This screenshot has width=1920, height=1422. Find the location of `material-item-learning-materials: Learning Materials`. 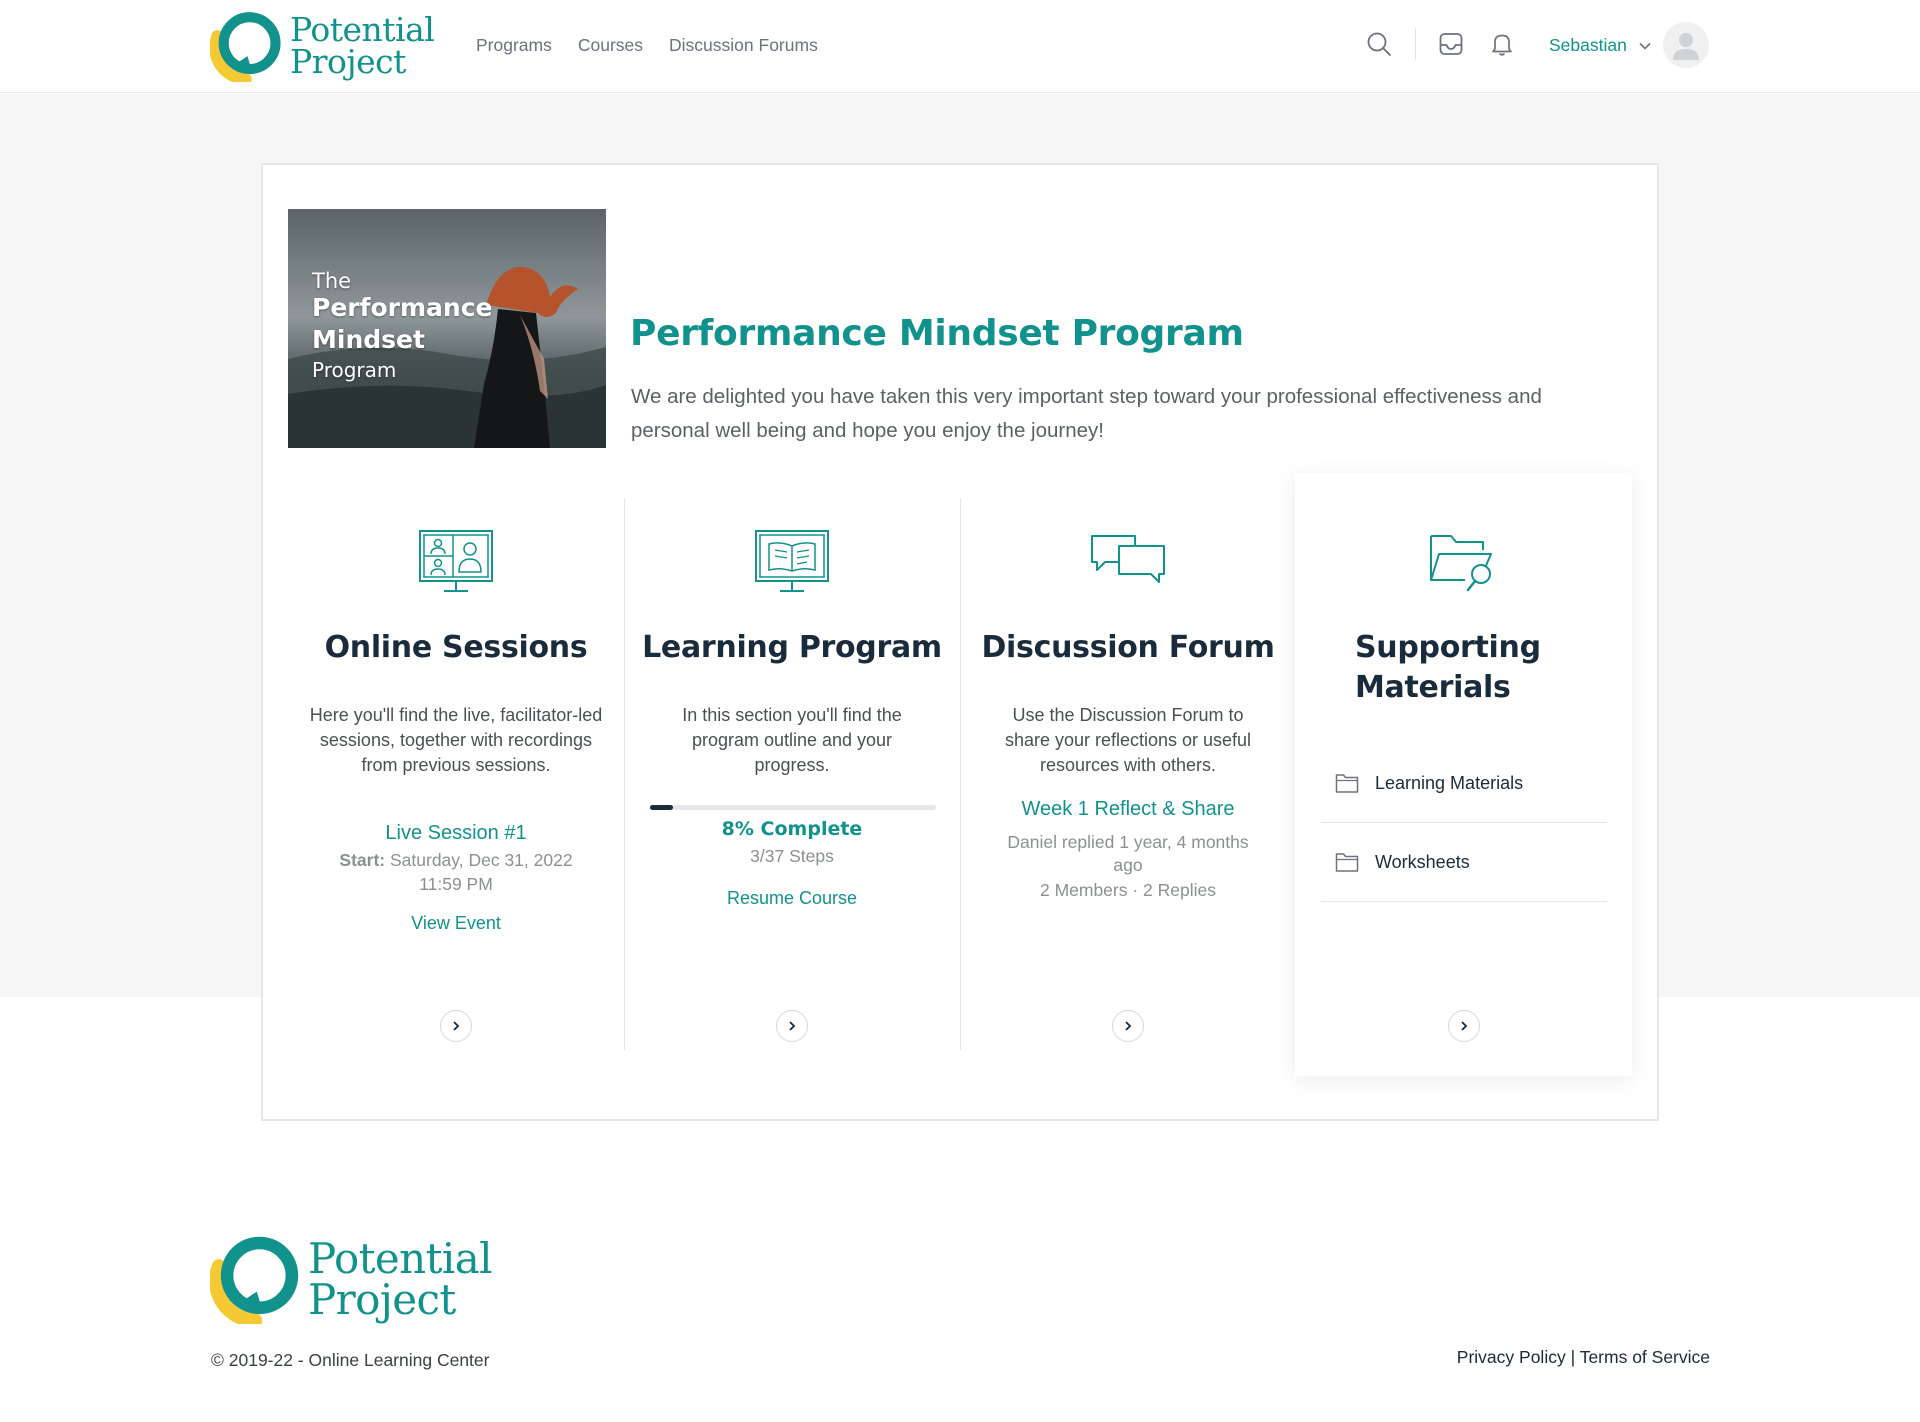

material-item-learning-materials: Learning Materials is located at coordinates (1464, 783).